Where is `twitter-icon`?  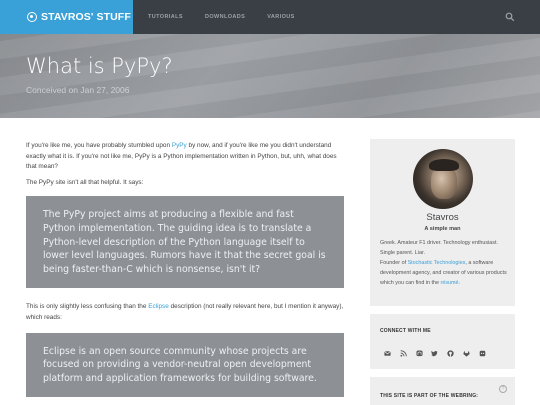 twitter-icon is located at coordinates (434, 353).